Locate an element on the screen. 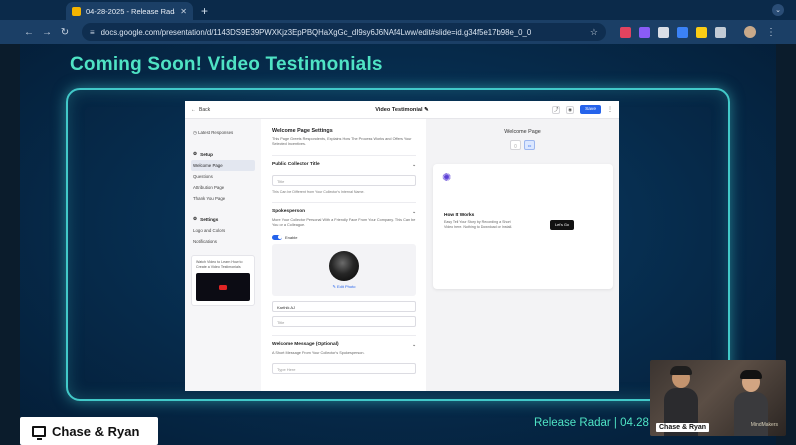 The height and width of the screenshot is (445, 796). sidebar-head-settings: ⚙ Settings is located at coordinates (206, 219).